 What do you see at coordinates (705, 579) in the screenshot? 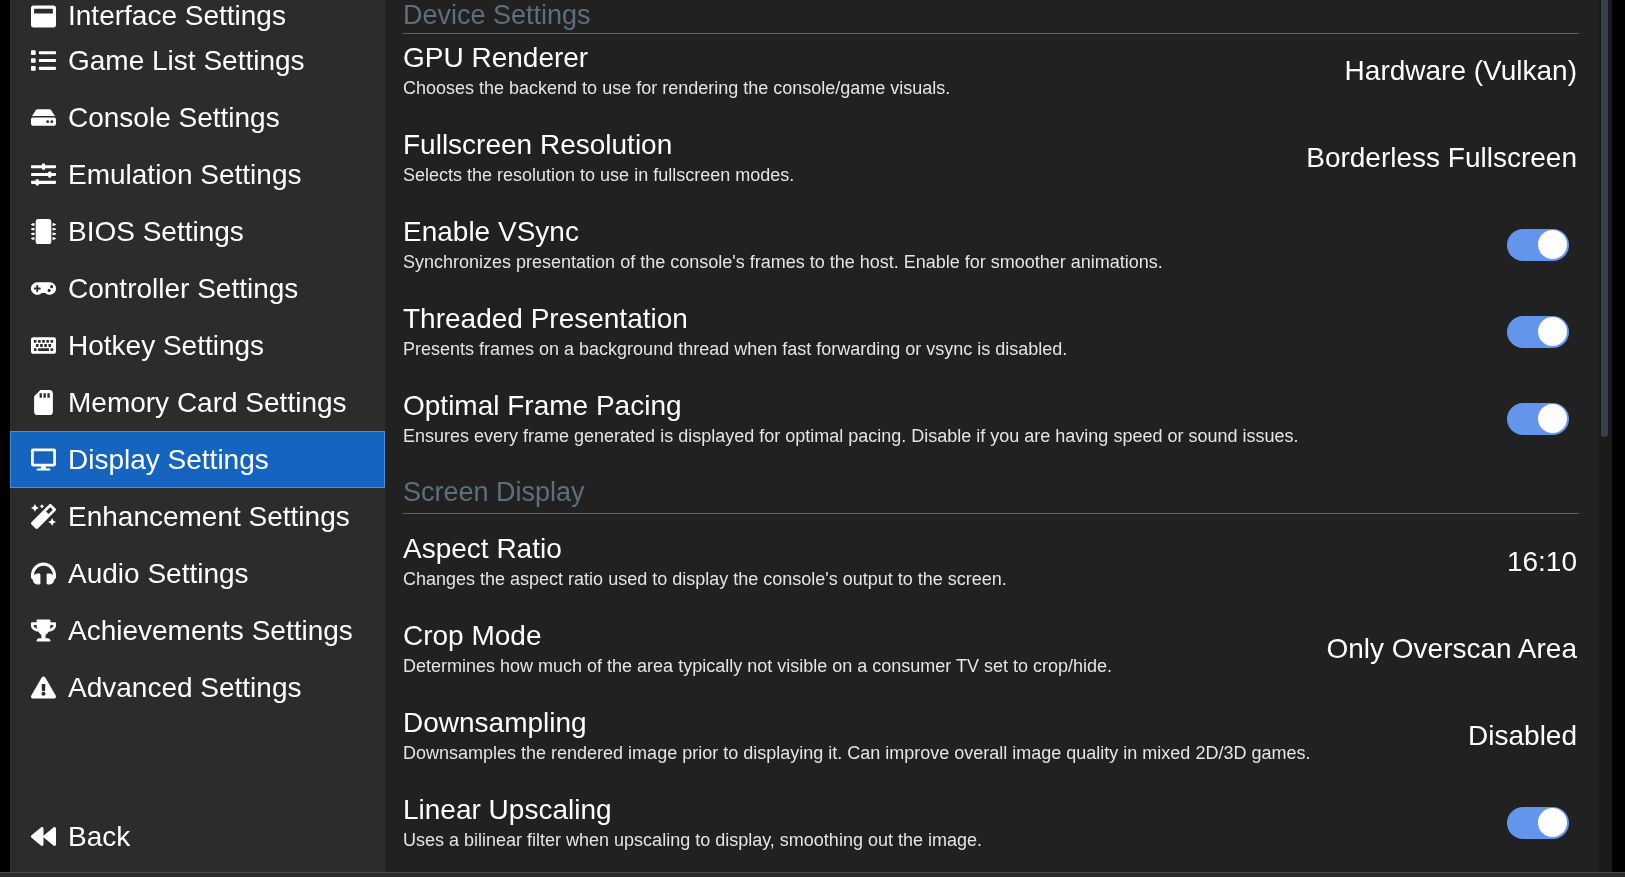
I see `setting-description: Changes the aspect ratio used to display the console's output to the screen.` at bounding box center [705, 579].